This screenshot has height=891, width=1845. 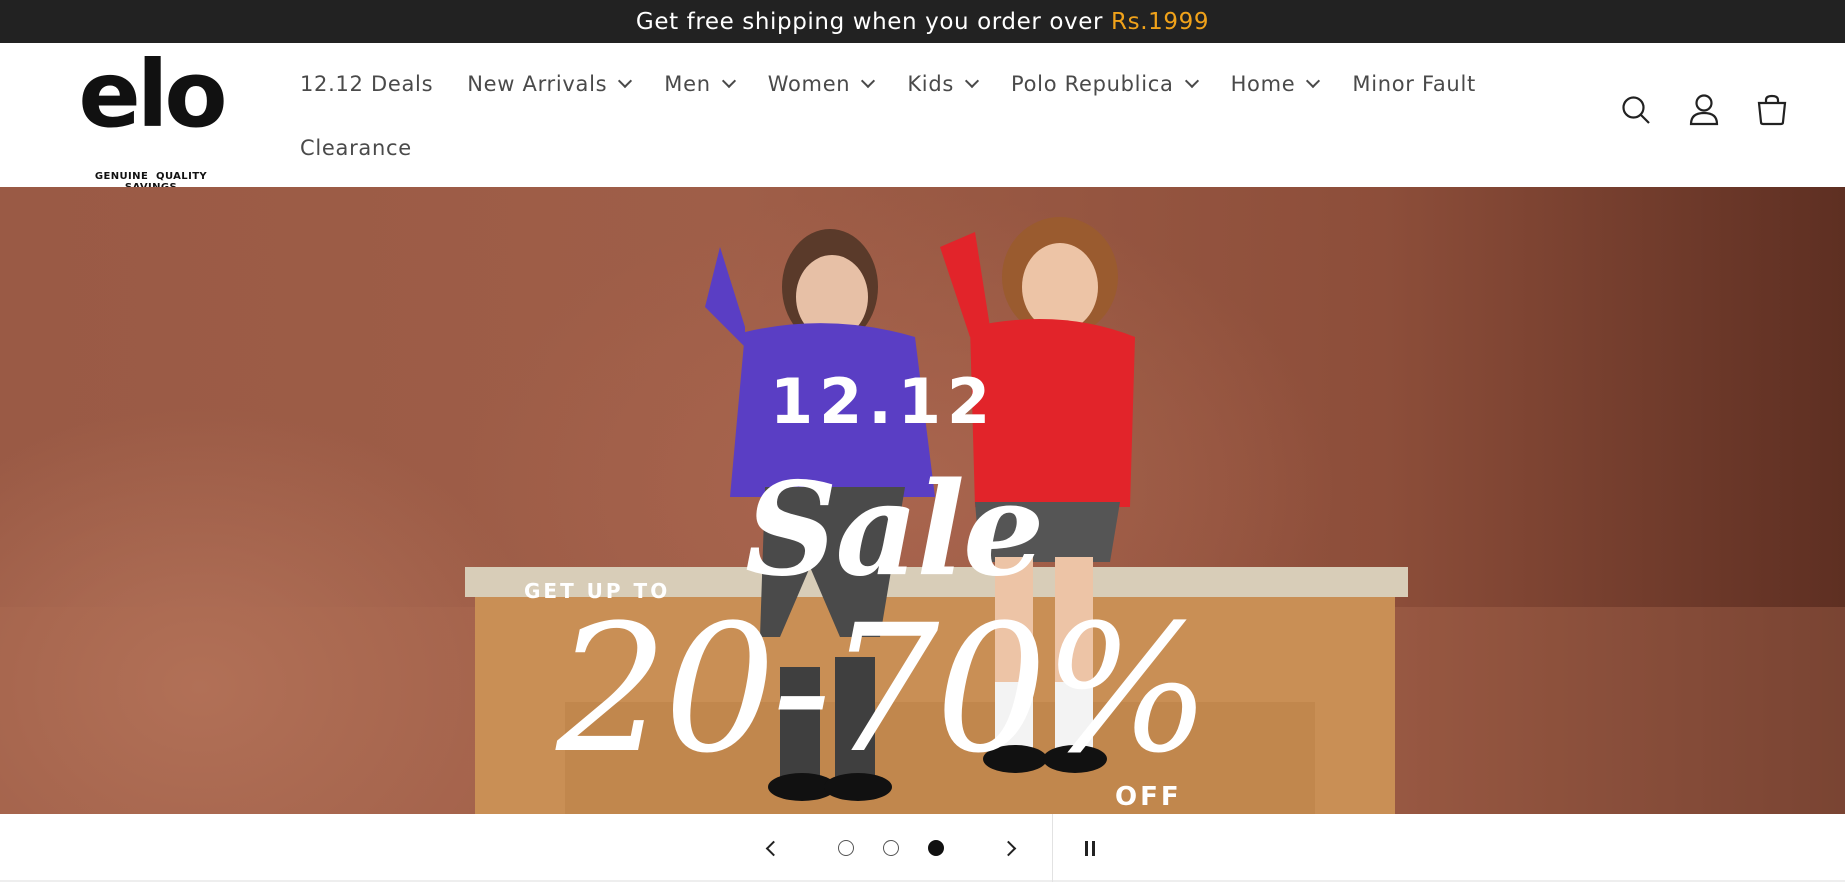 I want to click on nav-item-label: Polo Republica, so click(x=1092, y=84).